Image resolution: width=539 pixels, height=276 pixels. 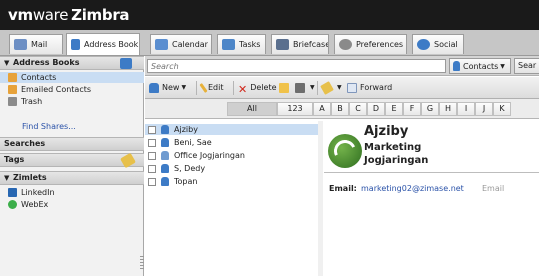 What do you see at coordinates (142, 263) in the screenshot?
I see `sidebar-resize-handle` at bounding box center [142, 263].